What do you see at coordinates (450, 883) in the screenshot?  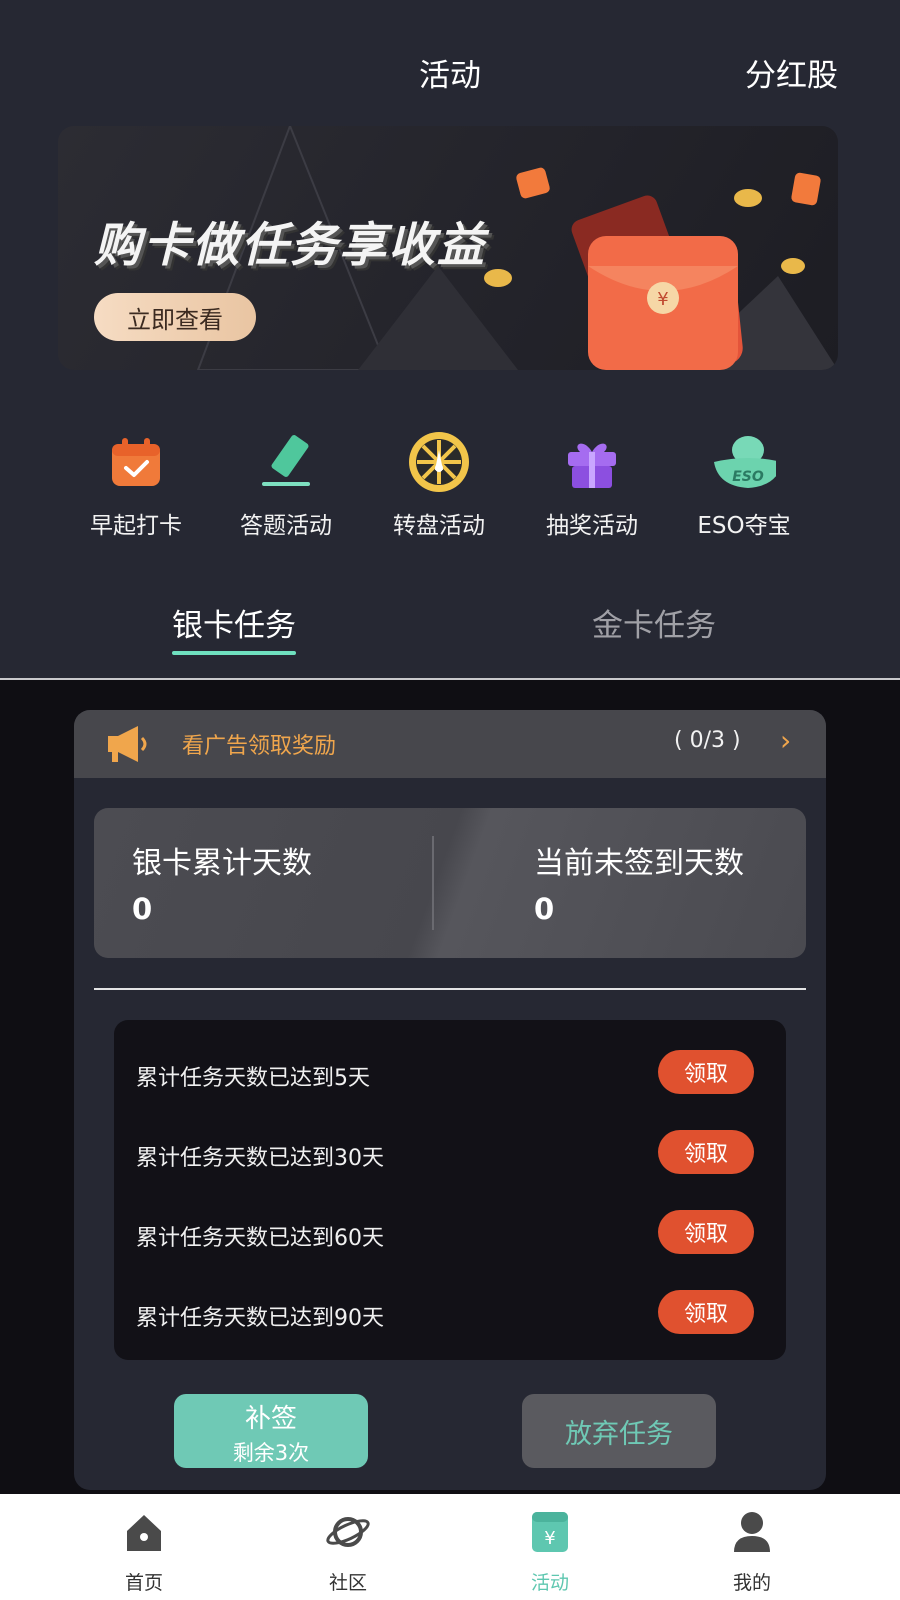 I see `stats-panel: 银卡累计天数 0 当前未签到天数 0` at bounding box center [450, 883].